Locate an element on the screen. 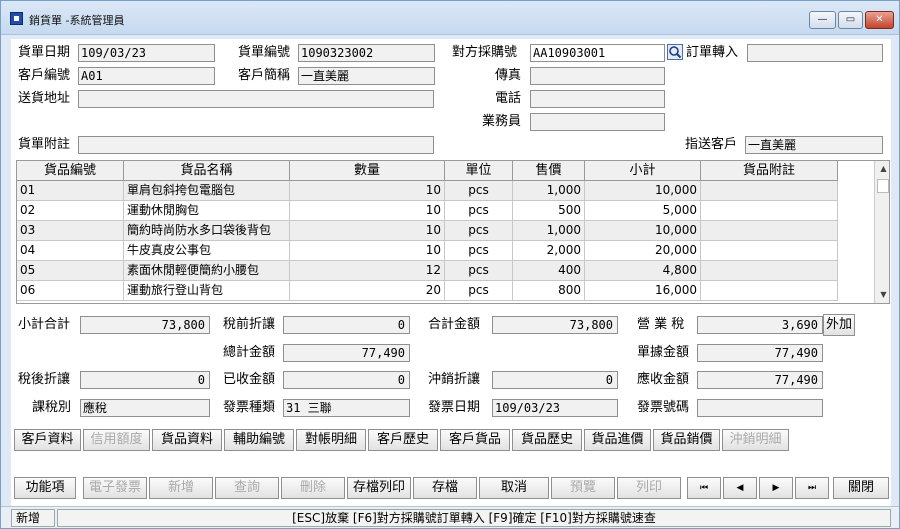 Image resolution: width=900 pixels, height=529 pixels. prev-record-button: ◀ is located at coordinates (740, 488).